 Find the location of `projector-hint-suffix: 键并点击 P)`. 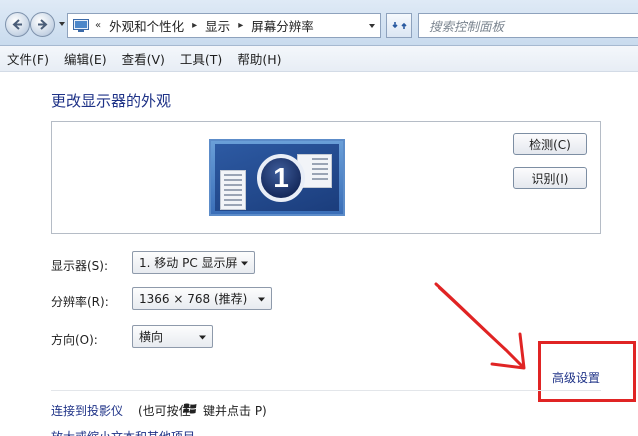

projector-hint-suffix: 键并点击 P) is located at coordinates (235, 411).